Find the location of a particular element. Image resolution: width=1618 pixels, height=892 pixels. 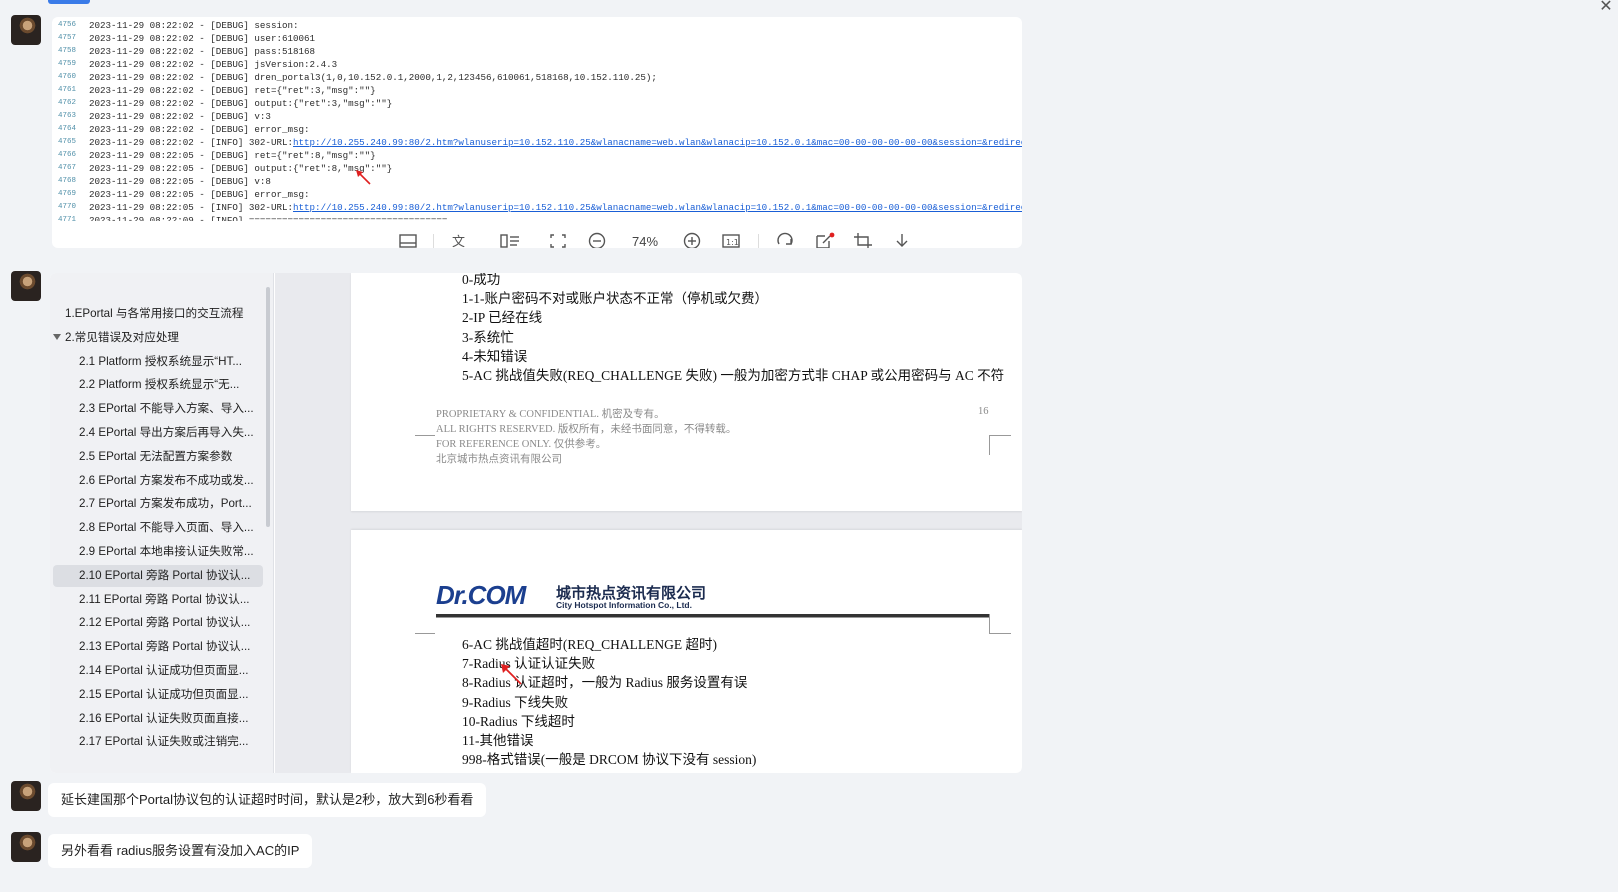

toc-item: 2.5 EPortal 无法配置方案参数 is located at coordinates (158, 457).